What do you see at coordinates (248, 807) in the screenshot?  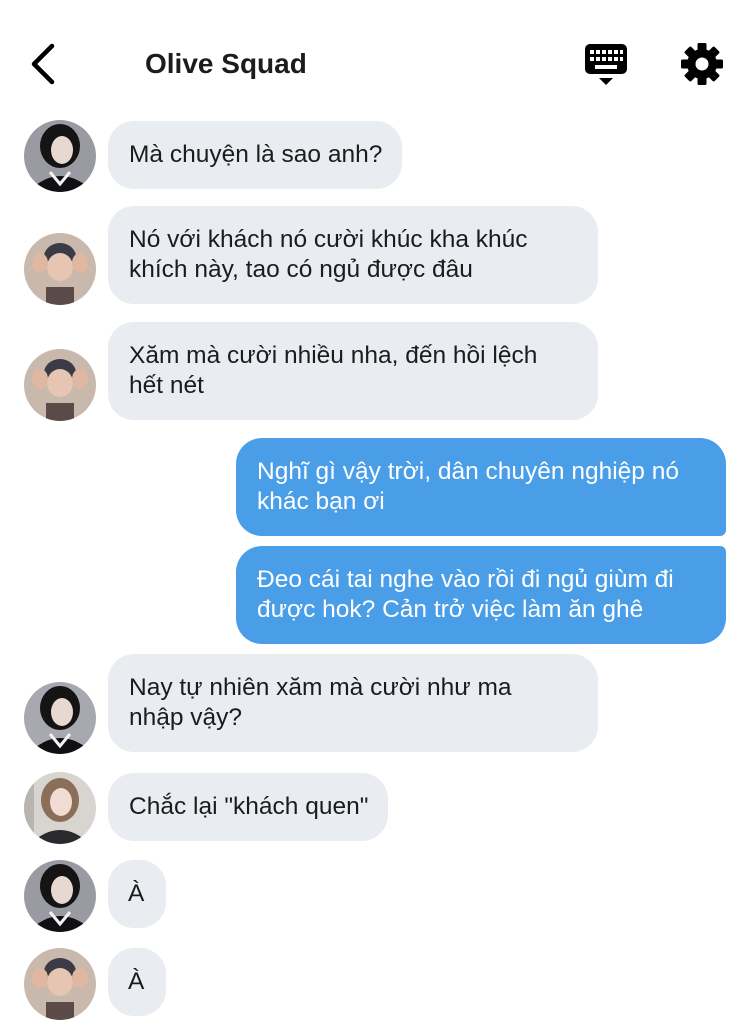 I see `message-bubble: Chắc lại "khách quen"` at bounding box center [248, 807].